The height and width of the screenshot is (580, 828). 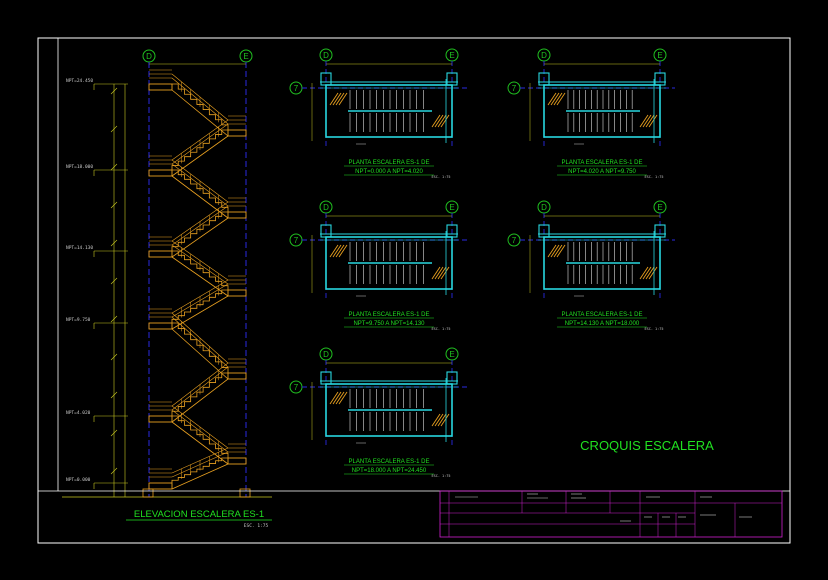 What do you see at coordinates (296, 88) in the screenshot?
I see `plan-1-bubble-7-label: 7` at bounding box center [296, 88].